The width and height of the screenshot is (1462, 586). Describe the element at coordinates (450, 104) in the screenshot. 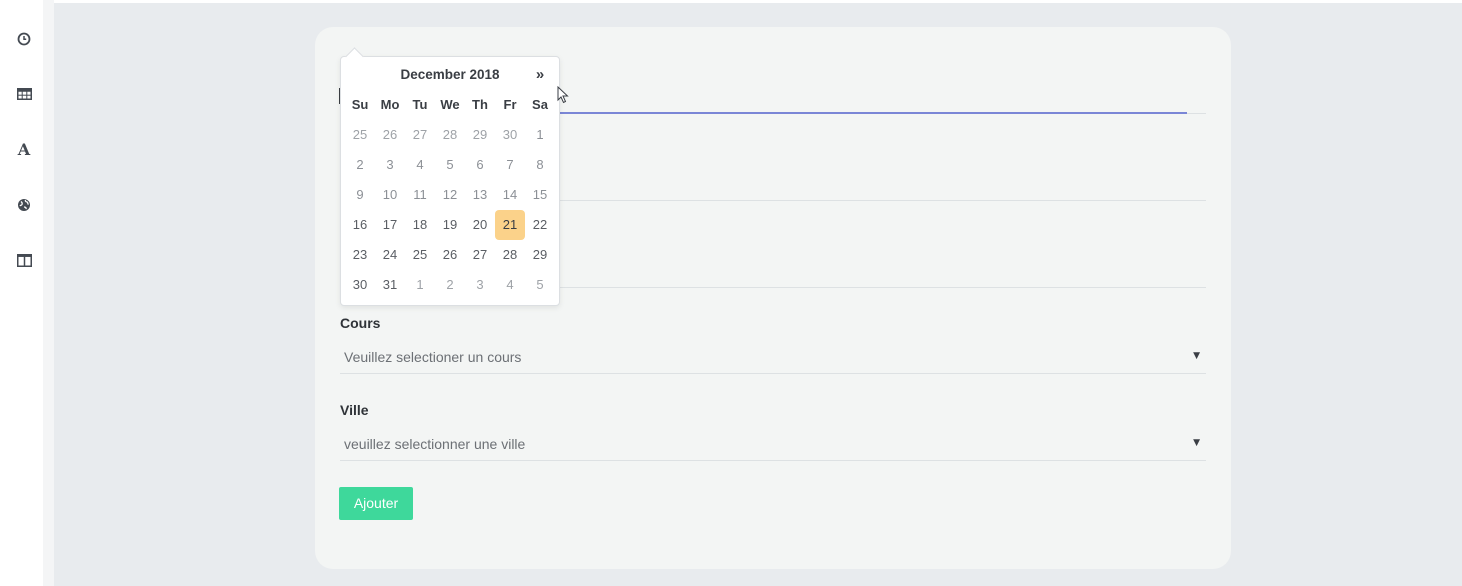

I see `weekday-header: We` at that location.